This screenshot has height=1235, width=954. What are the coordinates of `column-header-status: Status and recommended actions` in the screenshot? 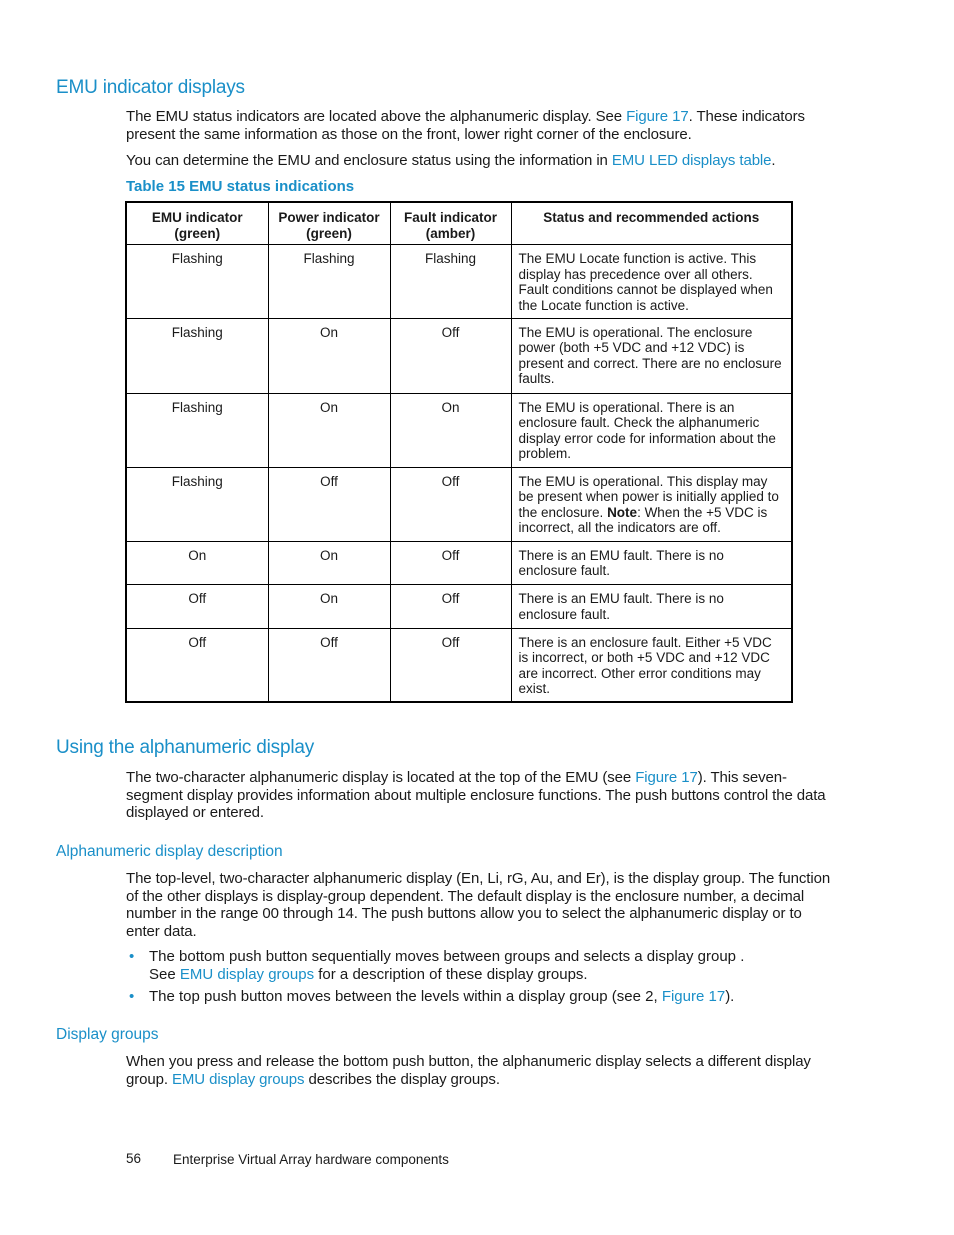 It's located at (651, 223).